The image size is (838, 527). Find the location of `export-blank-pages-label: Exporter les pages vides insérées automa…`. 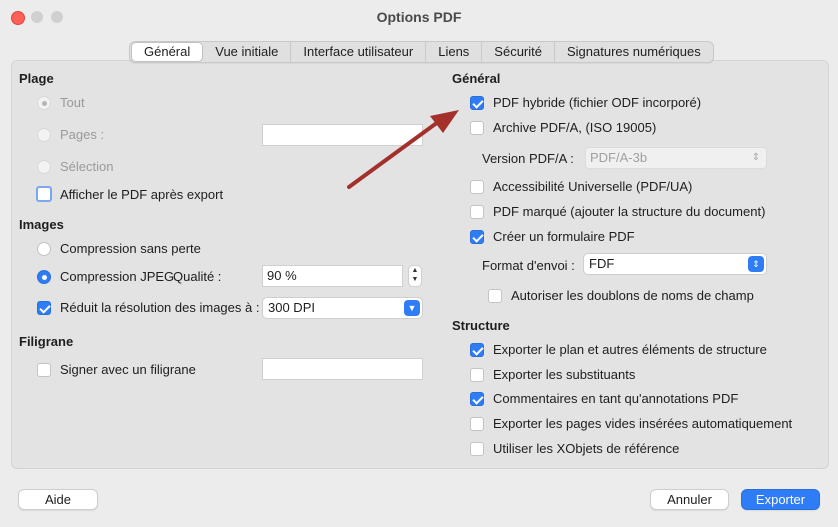

export-blank-pages-label: Exporter les pages vides insérées automa… is located at coordinates (643, 423).